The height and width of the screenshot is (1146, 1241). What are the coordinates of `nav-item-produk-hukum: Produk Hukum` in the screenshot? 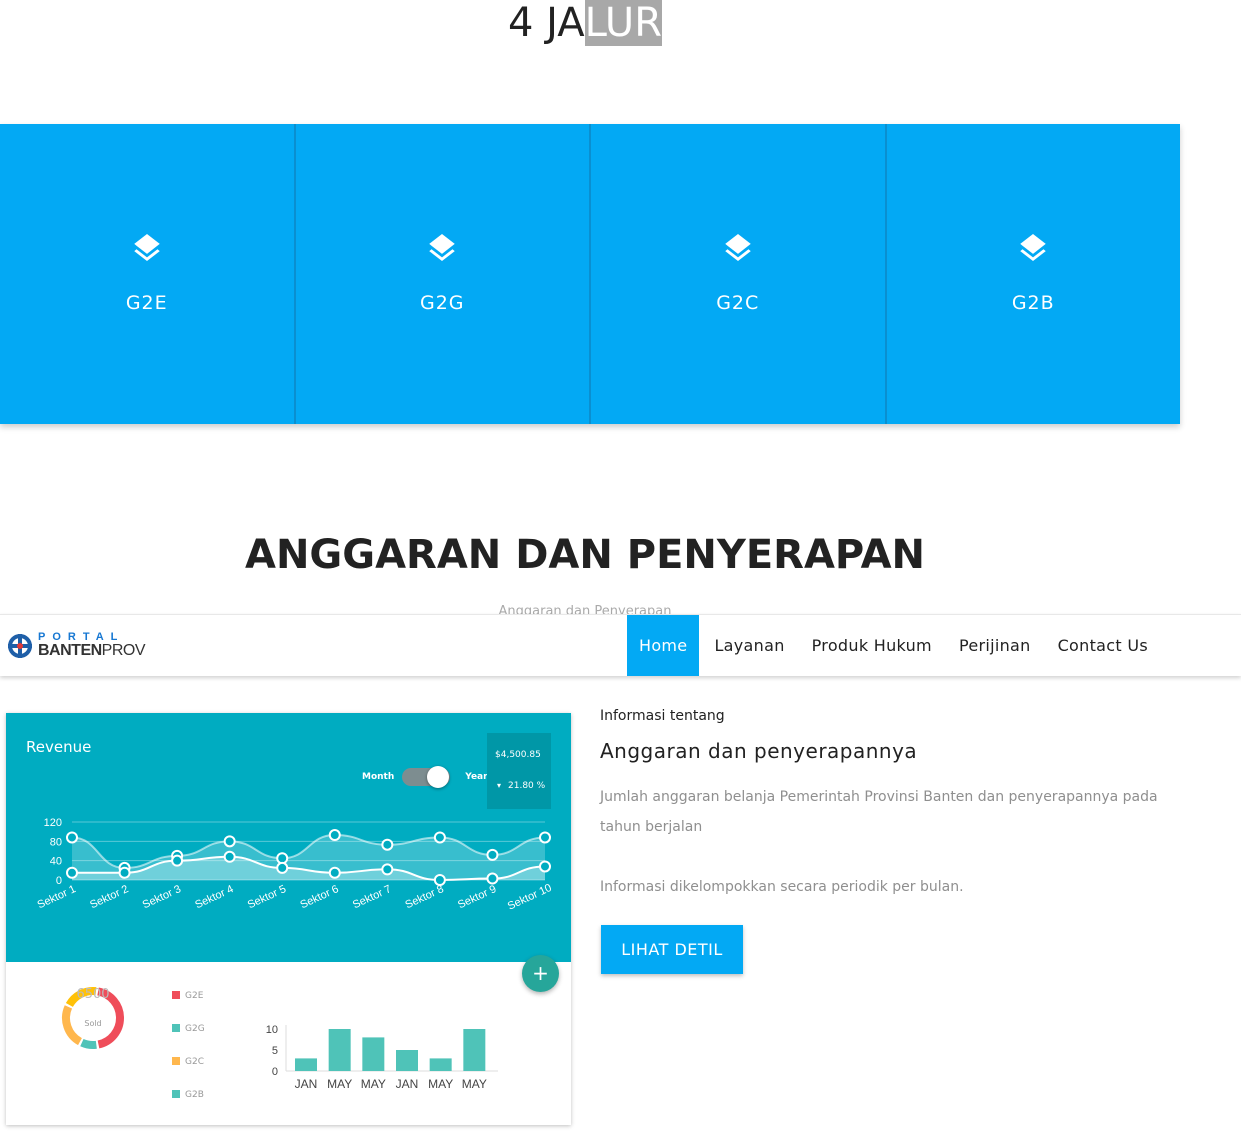 It's located at (872, 645).